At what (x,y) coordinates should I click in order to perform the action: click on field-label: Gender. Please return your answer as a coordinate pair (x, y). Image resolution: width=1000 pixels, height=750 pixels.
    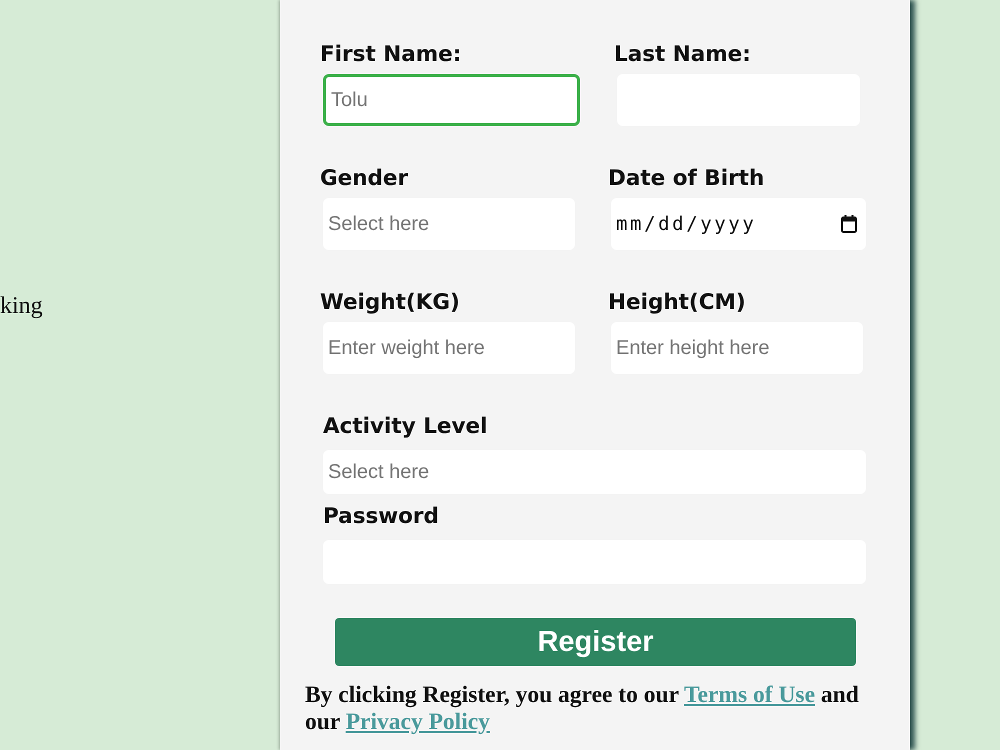
    Looking at the image, I should click on (364, 179).